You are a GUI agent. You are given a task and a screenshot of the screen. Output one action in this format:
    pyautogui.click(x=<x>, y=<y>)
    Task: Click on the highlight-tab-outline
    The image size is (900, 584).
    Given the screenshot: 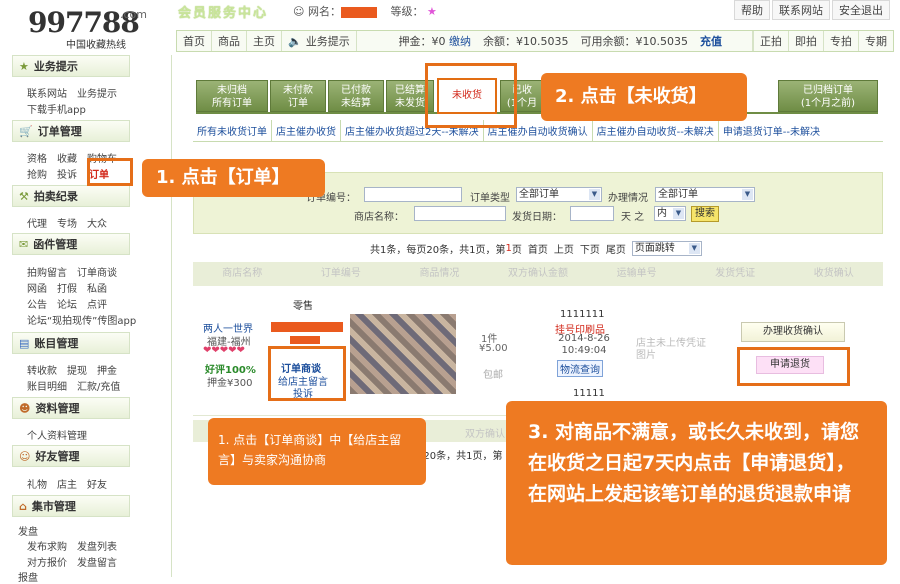 What is the action you would take?
    pyautogui.click(x=471, y=95)
    